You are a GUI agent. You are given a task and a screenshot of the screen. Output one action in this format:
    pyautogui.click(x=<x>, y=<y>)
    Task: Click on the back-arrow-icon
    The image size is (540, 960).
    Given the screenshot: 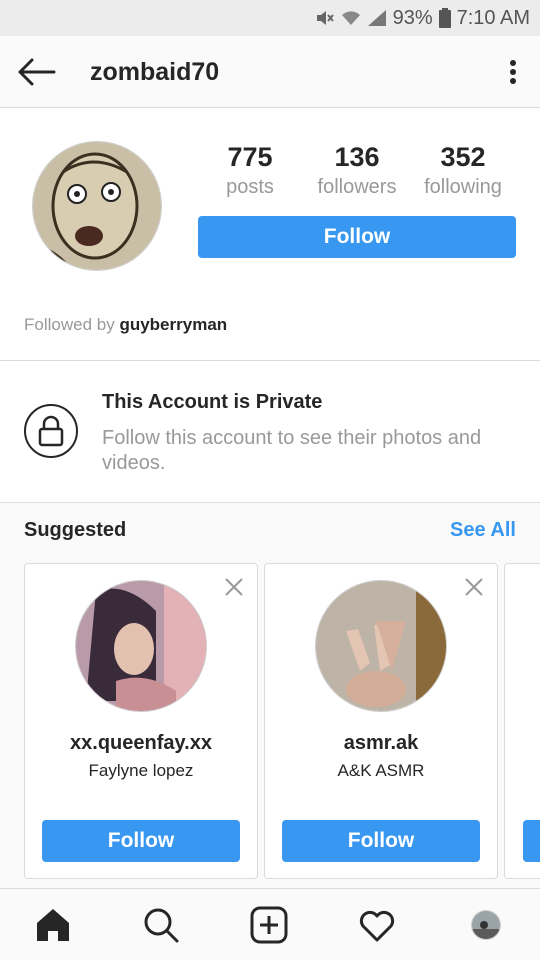 What is the action you would take?
    pyautogui.click(x=36, y=72)
    